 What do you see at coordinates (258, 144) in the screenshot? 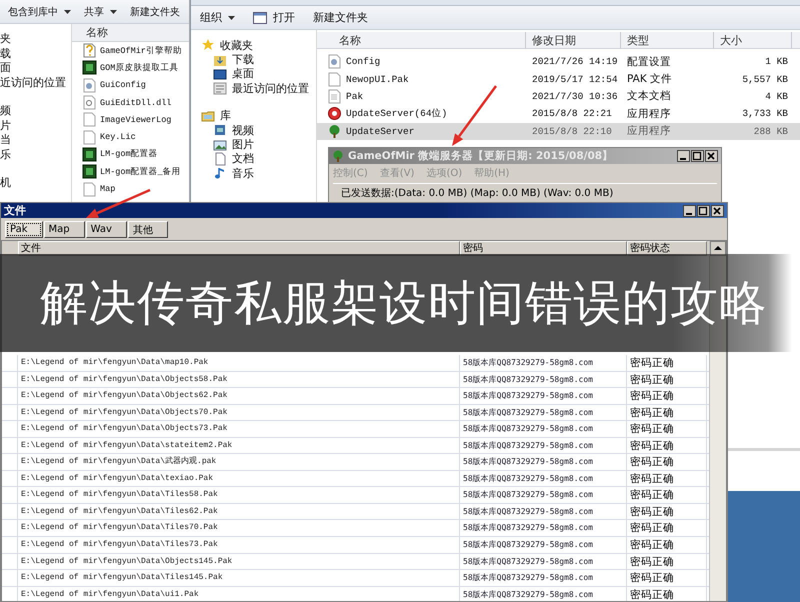
I see `nav-item: 图片` at bounding box center [258, 144].